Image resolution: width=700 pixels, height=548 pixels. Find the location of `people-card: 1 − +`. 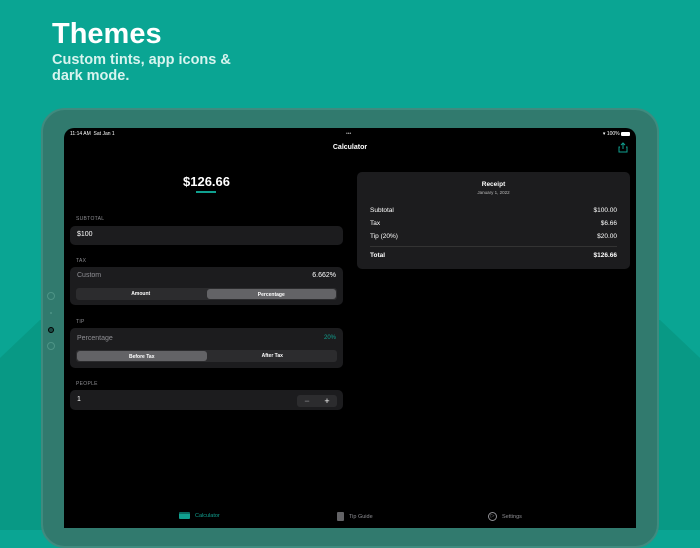

people-card: 1 − + is located at coordinates (206, 400).